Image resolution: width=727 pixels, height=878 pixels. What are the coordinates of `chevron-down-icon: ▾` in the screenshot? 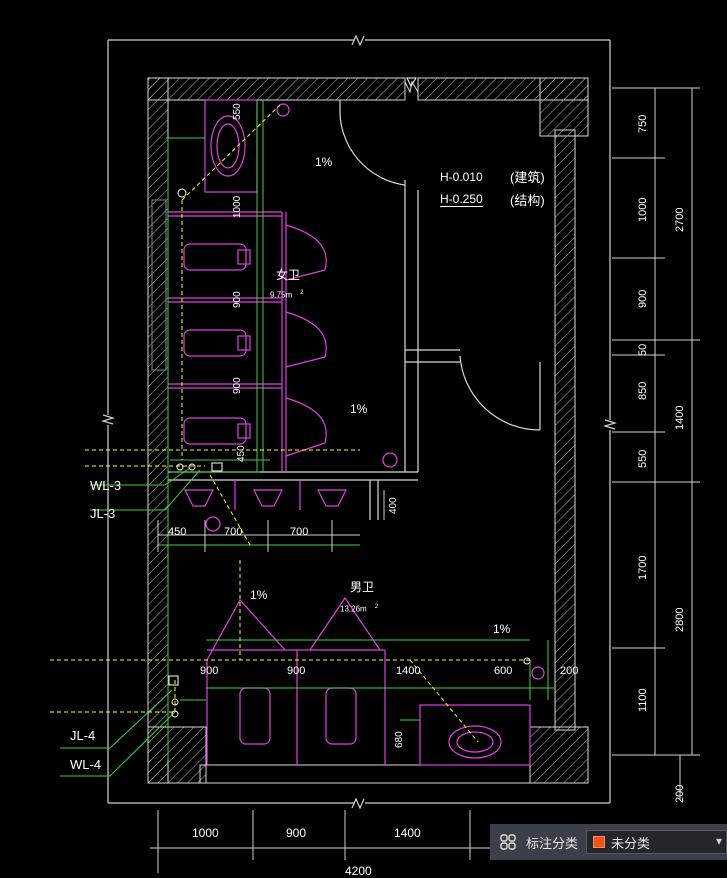 It's located at (719, 841).